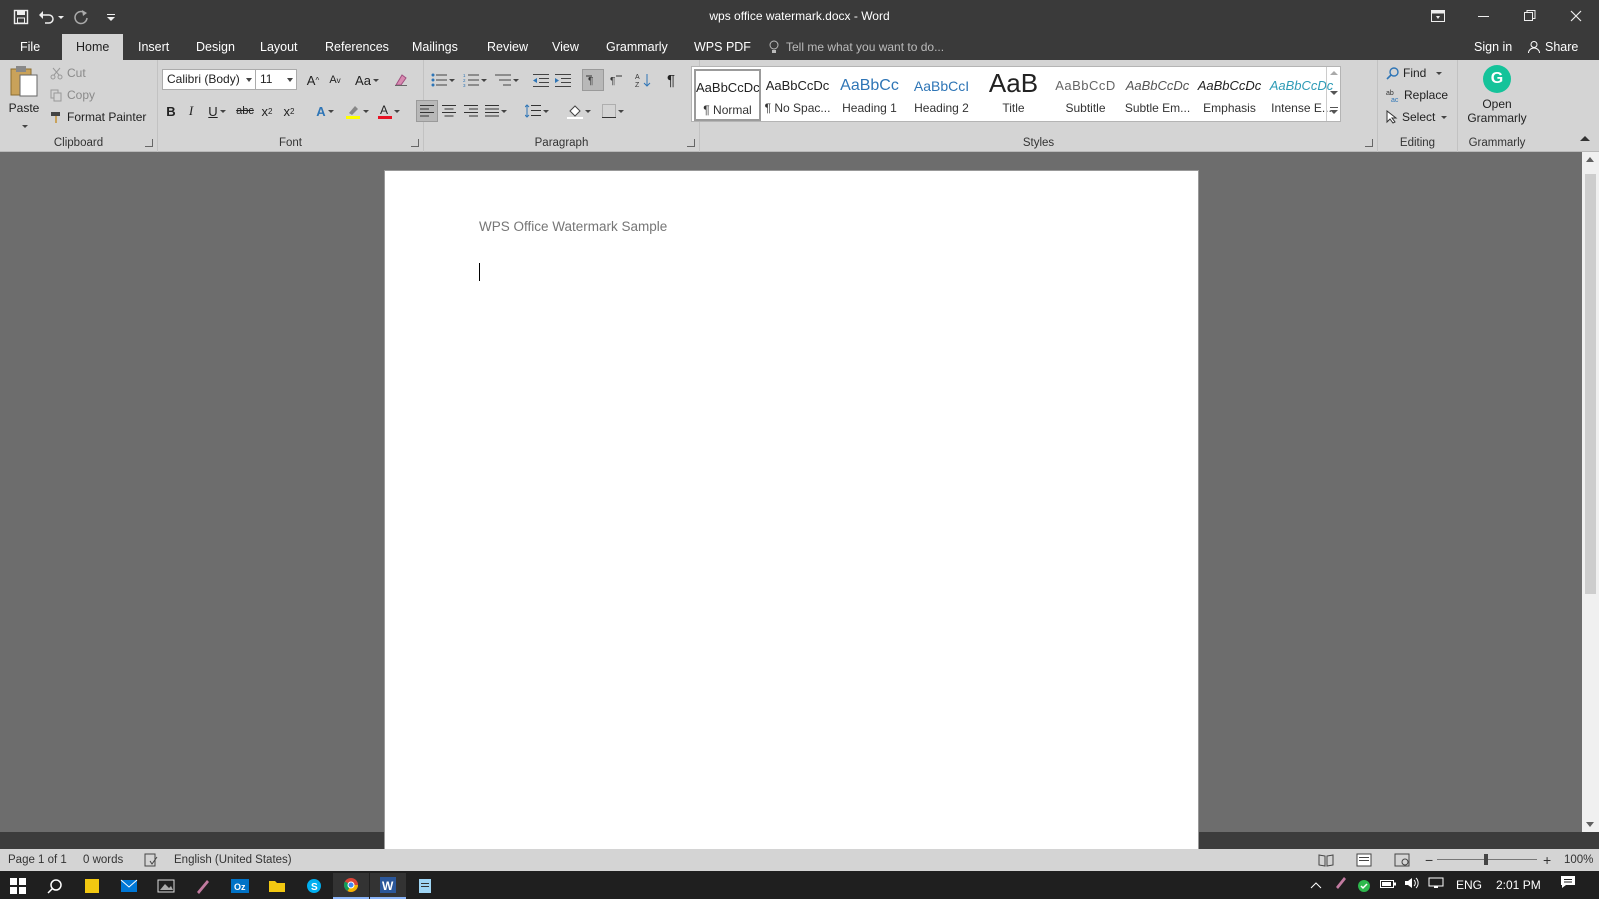  I want to click on superscript-icon: x2, so click(289, 111).